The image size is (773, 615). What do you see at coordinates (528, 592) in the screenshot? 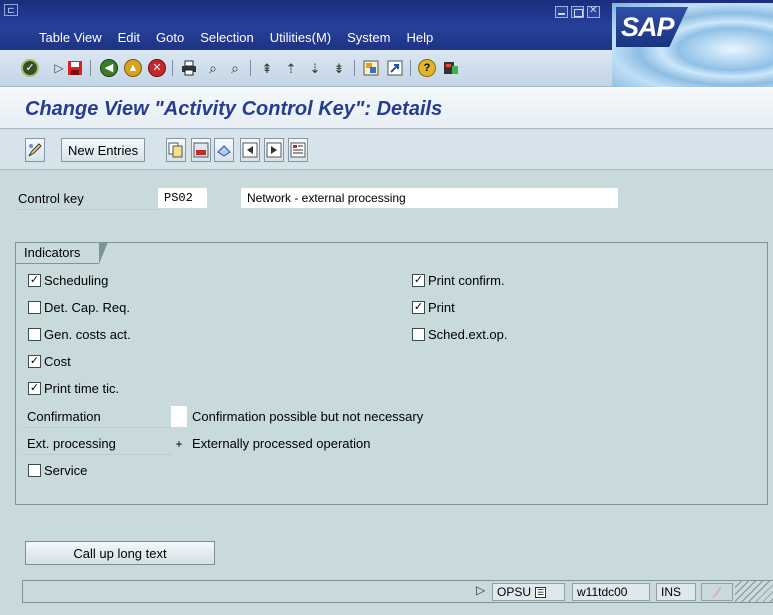
I see `status-transaction: OPSU ☰` at bounding box center [528, 592].